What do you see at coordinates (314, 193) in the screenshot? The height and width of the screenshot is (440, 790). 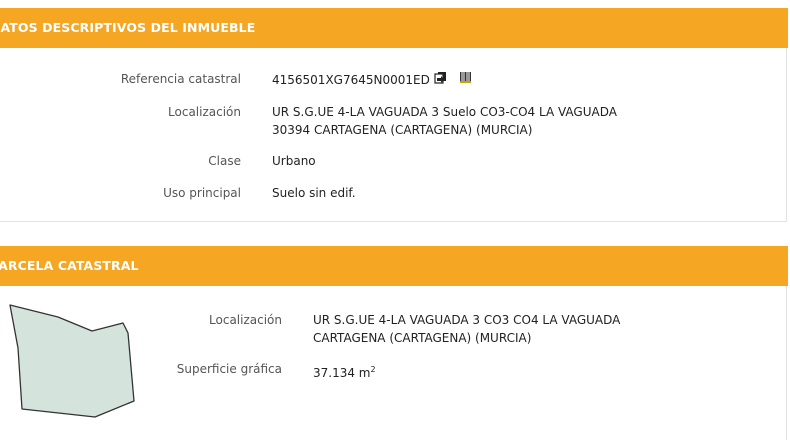 I see `value-uso-principal: Suelo sin edif.` at bounding box center [314, 193].